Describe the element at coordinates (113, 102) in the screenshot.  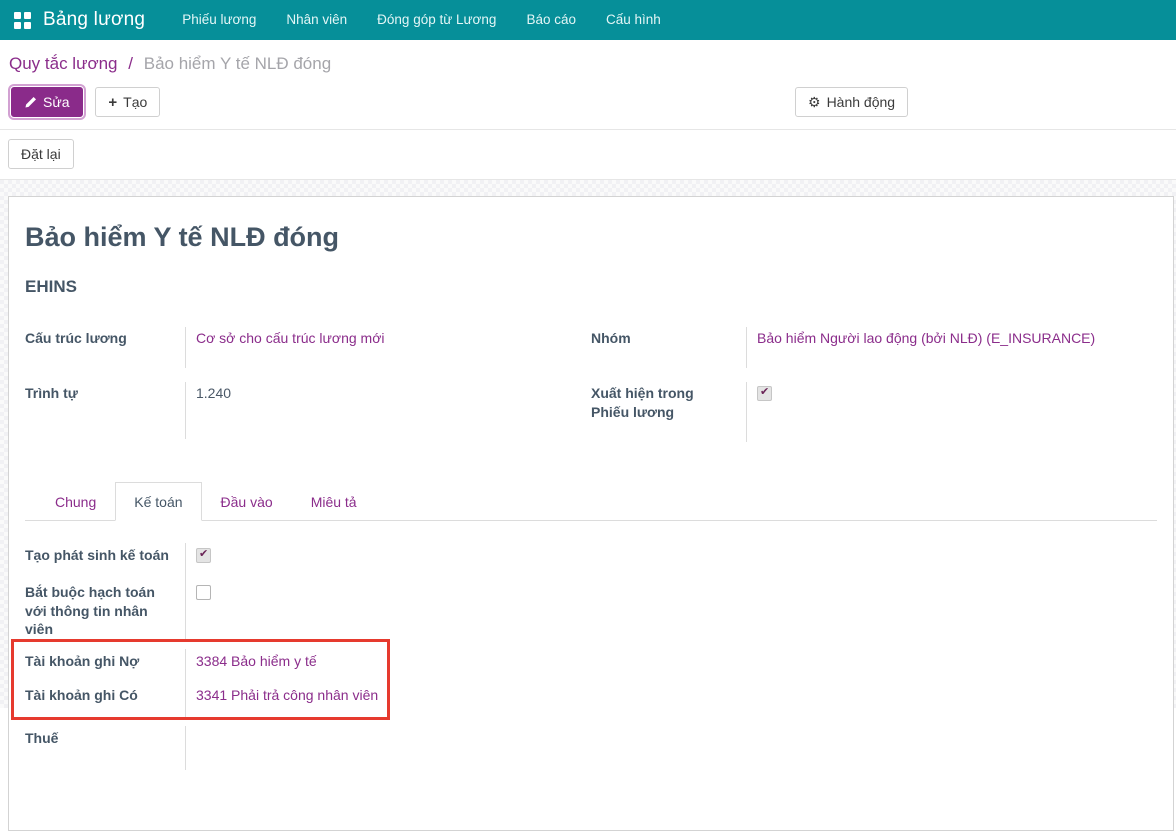
I see `plus-icon: +` at that location.